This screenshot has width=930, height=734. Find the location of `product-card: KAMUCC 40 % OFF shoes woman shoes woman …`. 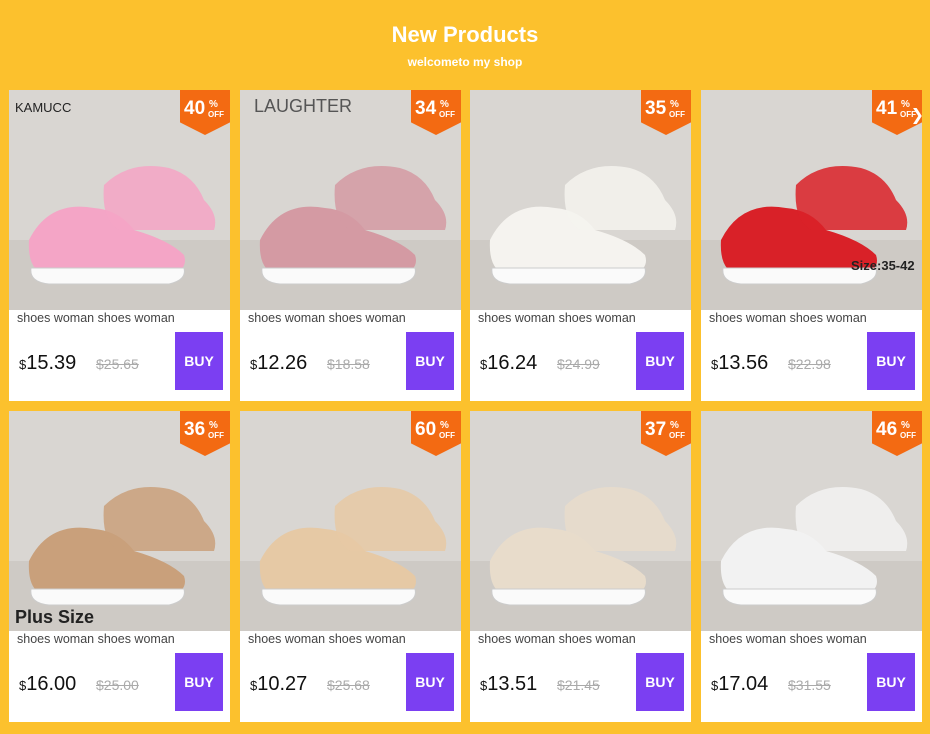

product-card: KAMUCC 40 % OFF shoes woman shoes woman … is located at coordinates (119, 245).